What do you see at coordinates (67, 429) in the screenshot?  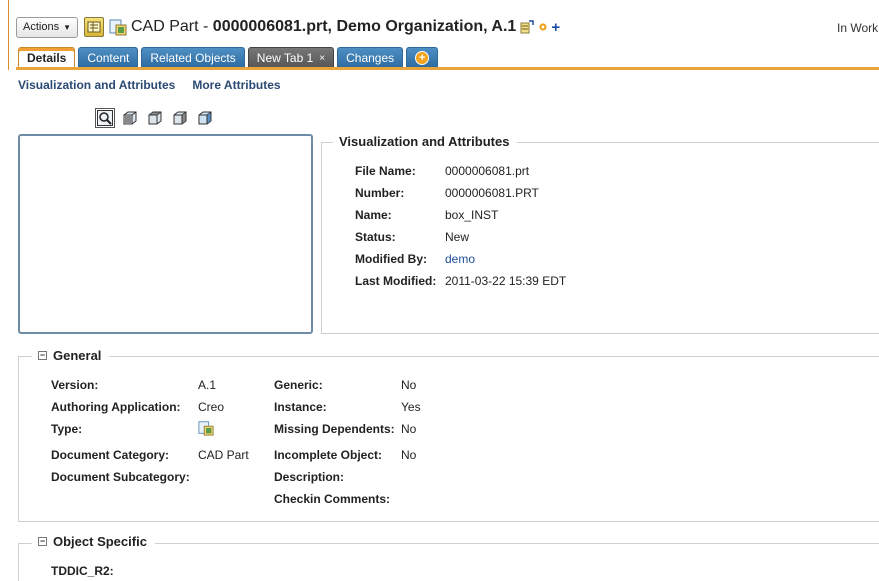 I see `type-label: Type:` at bounding box center [67, 429].